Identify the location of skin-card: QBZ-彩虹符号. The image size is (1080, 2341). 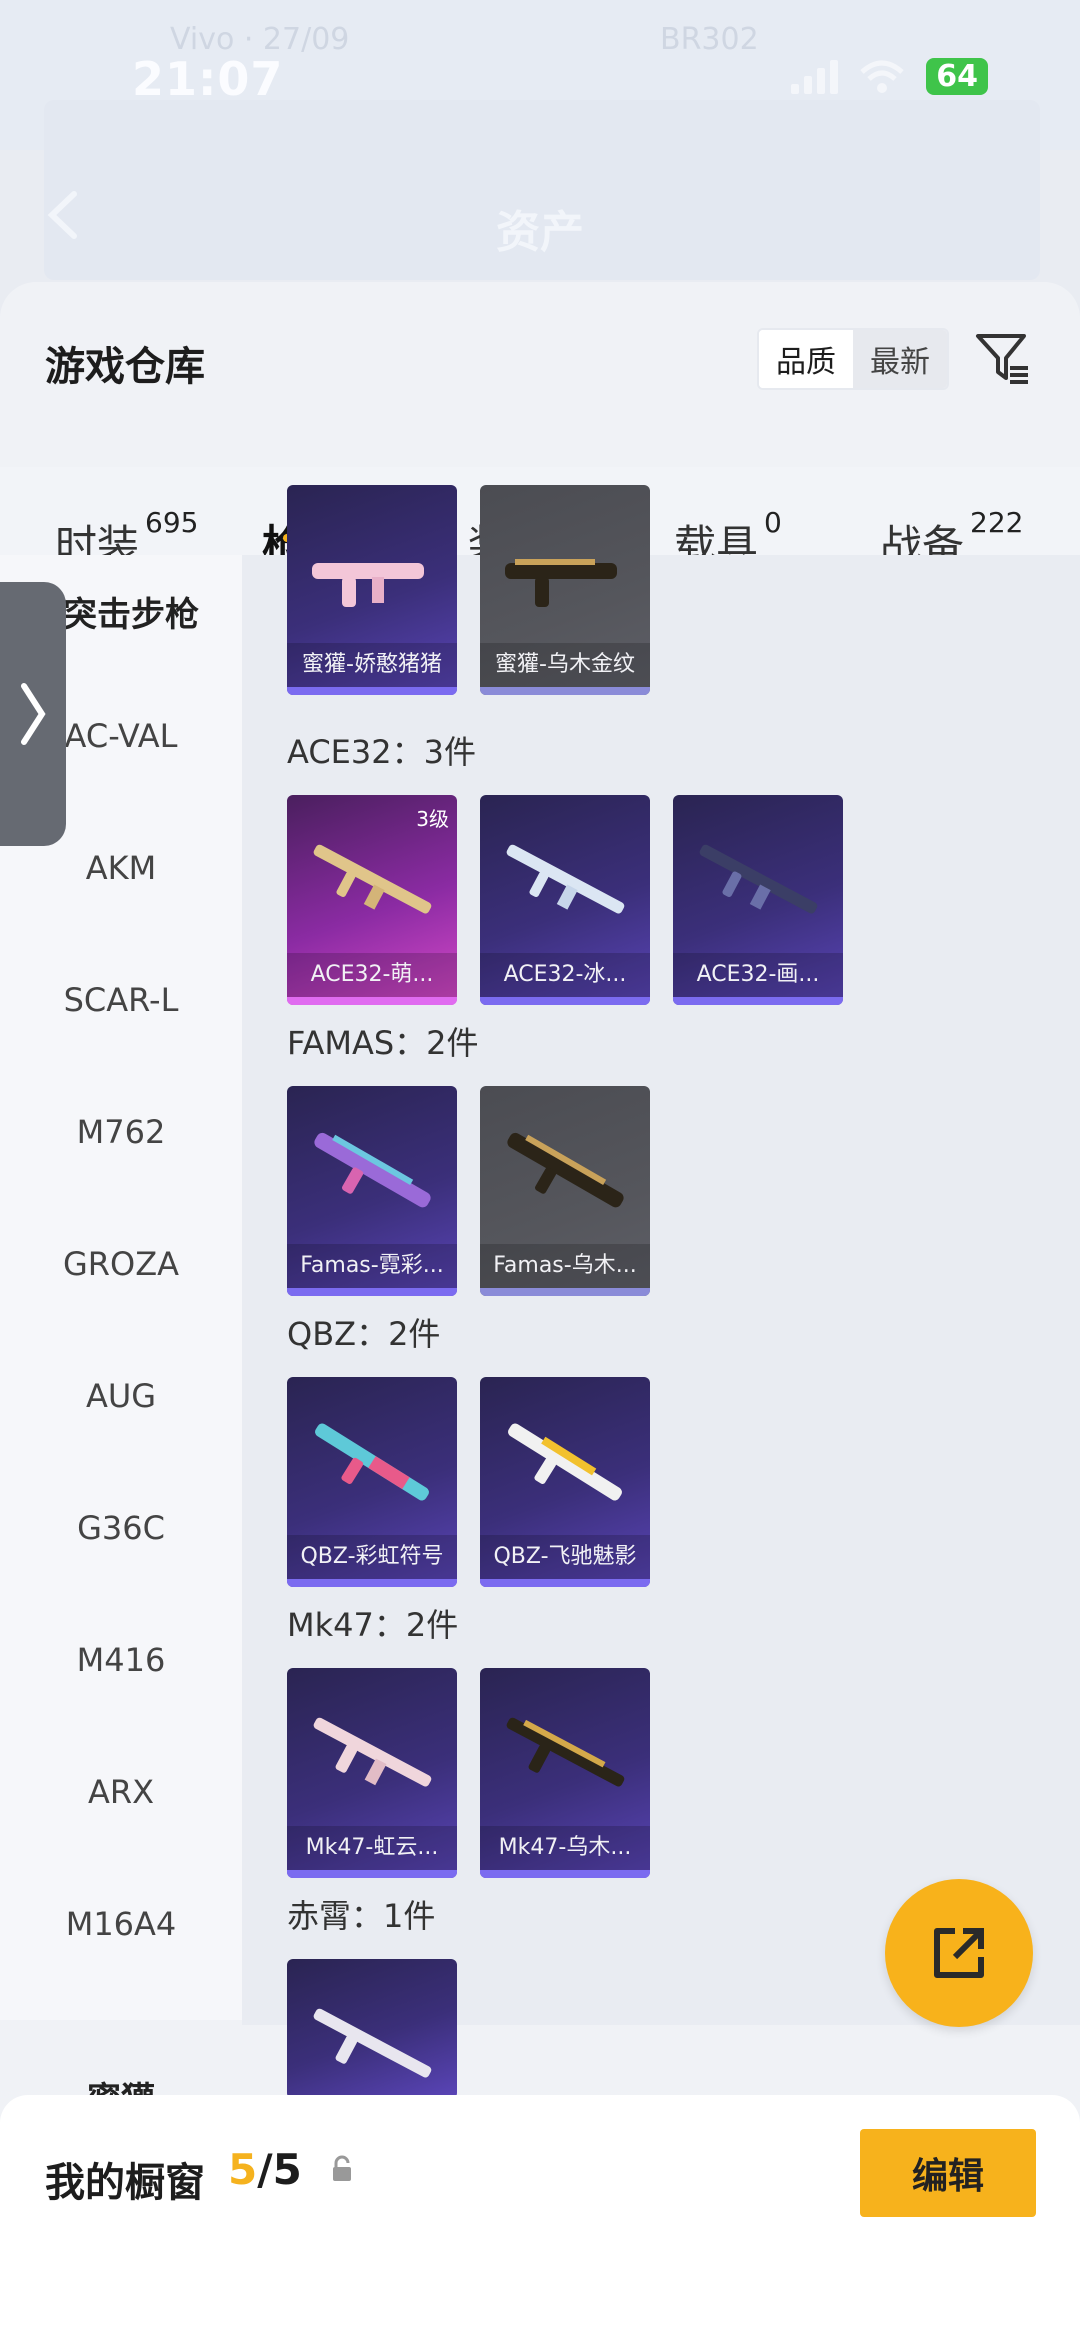
(372, 1482).